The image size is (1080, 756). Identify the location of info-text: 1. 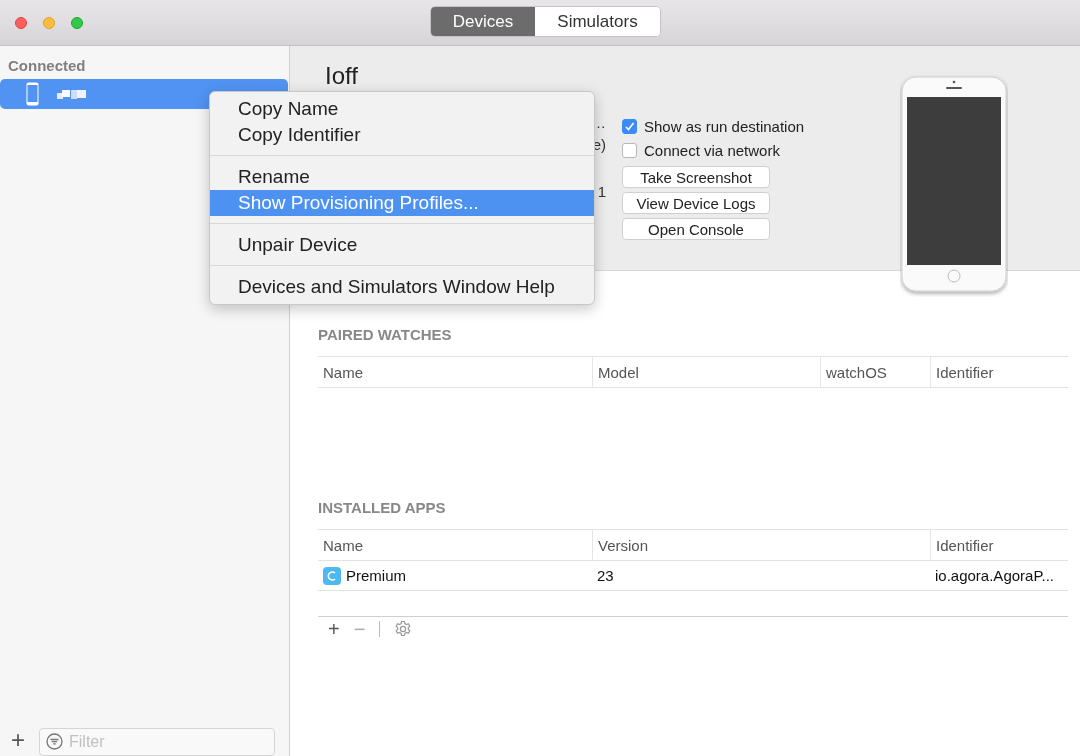
(601, 192).